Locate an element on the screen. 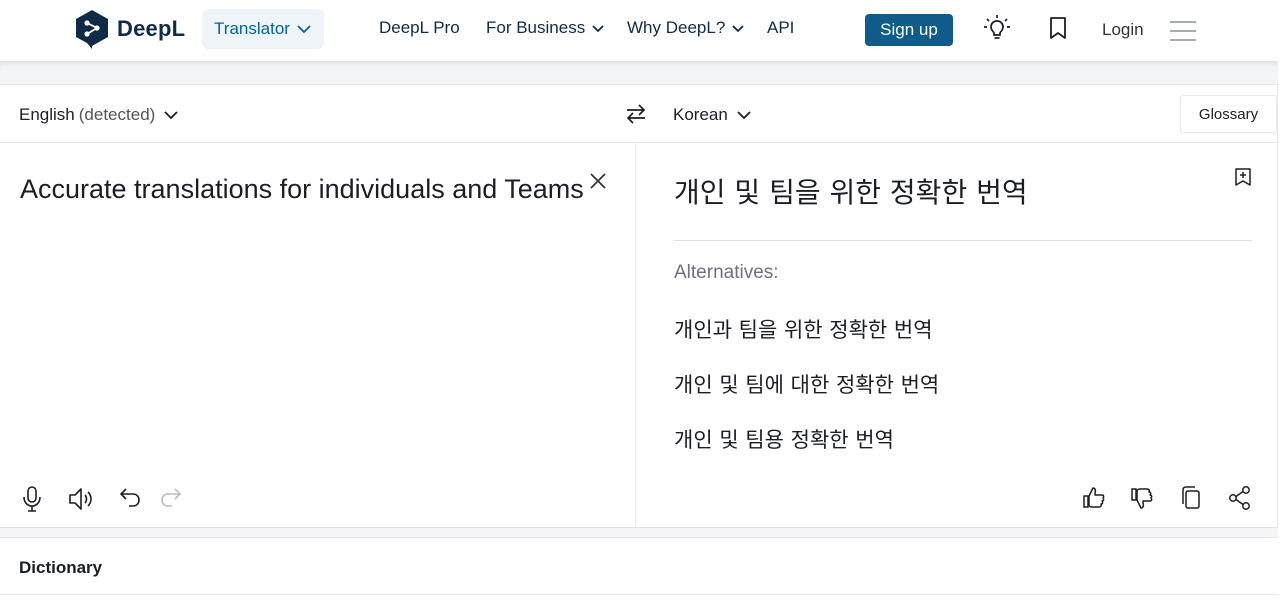  sign-up-button: Sign up is located at coordinates (909, 30).